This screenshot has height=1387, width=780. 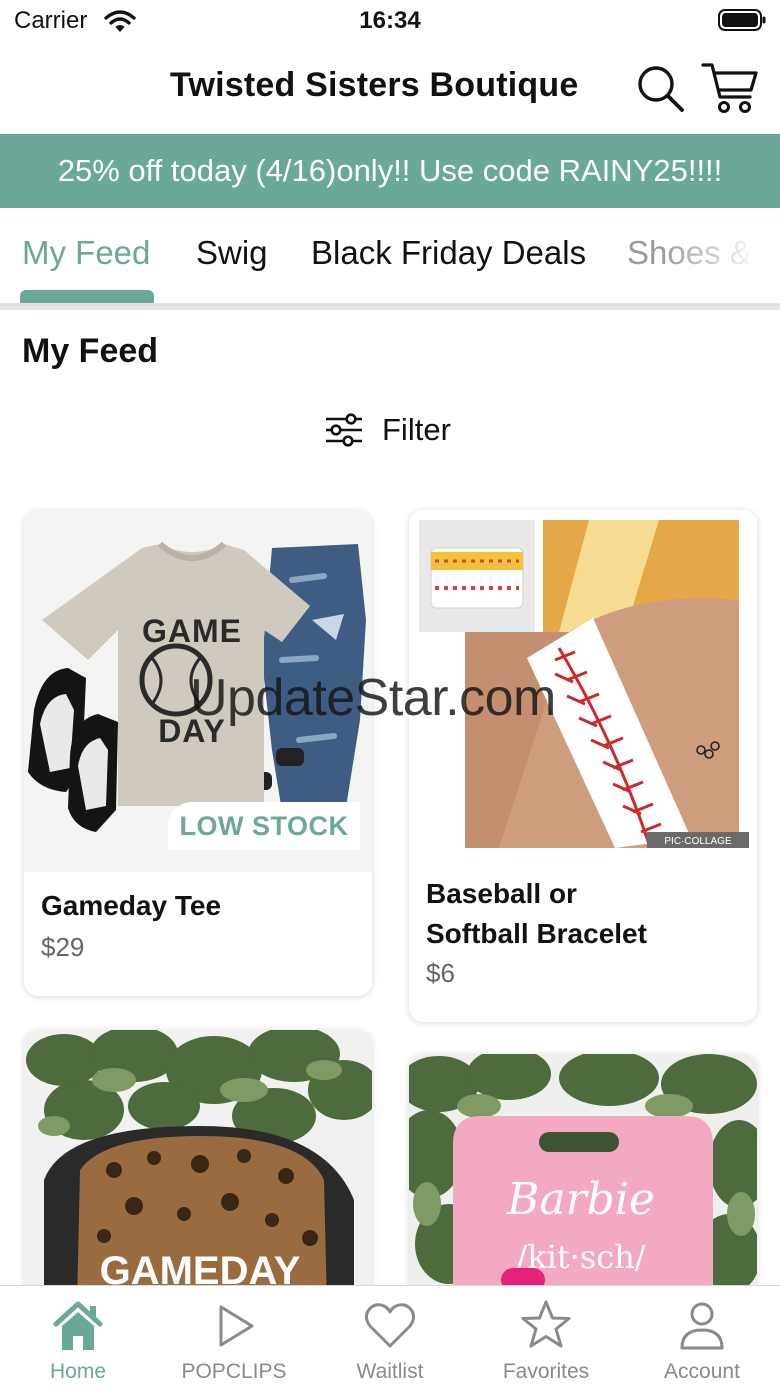 I want to click on svg-text: DAY, so click(x=192, y=731).